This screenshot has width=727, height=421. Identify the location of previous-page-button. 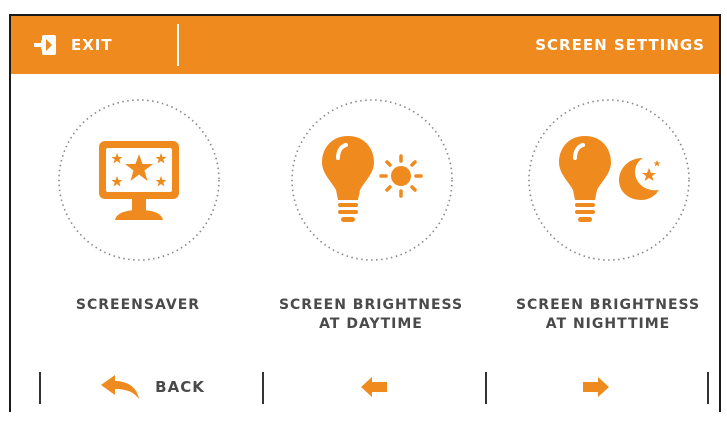
(374, 386).